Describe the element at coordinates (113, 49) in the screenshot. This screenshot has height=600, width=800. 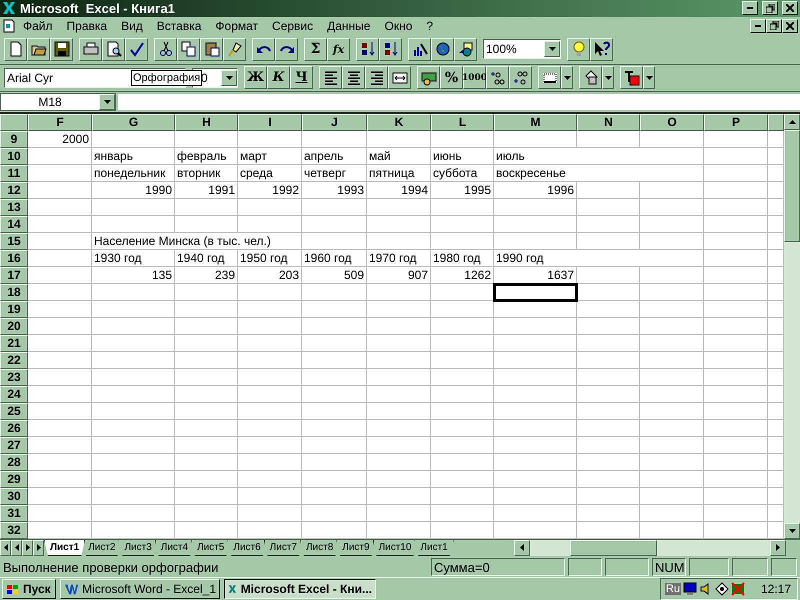
I see `print-preview-button` at that location.